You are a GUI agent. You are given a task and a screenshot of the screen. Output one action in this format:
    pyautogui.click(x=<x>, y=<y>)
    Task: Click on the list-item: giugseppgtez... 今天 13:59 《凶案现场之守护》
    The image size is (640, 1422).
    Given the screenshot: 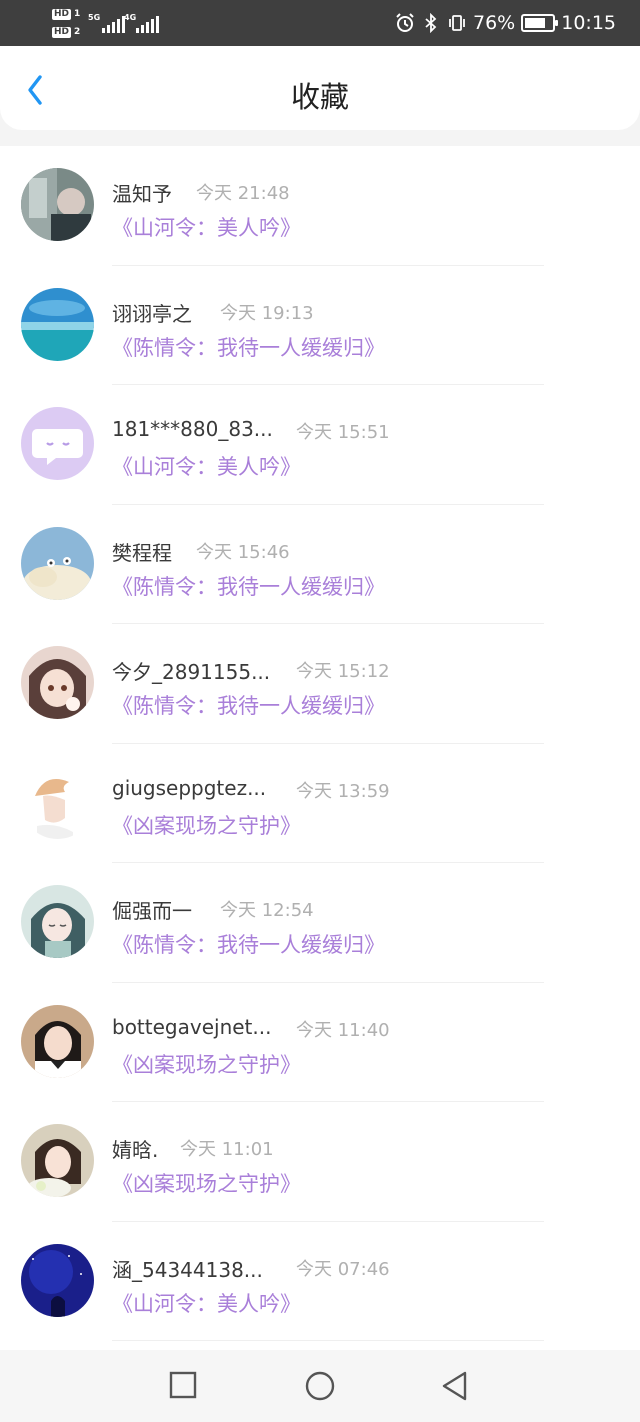 What is the action you would take?
    pyautogui.click(x=320, y=803)
    